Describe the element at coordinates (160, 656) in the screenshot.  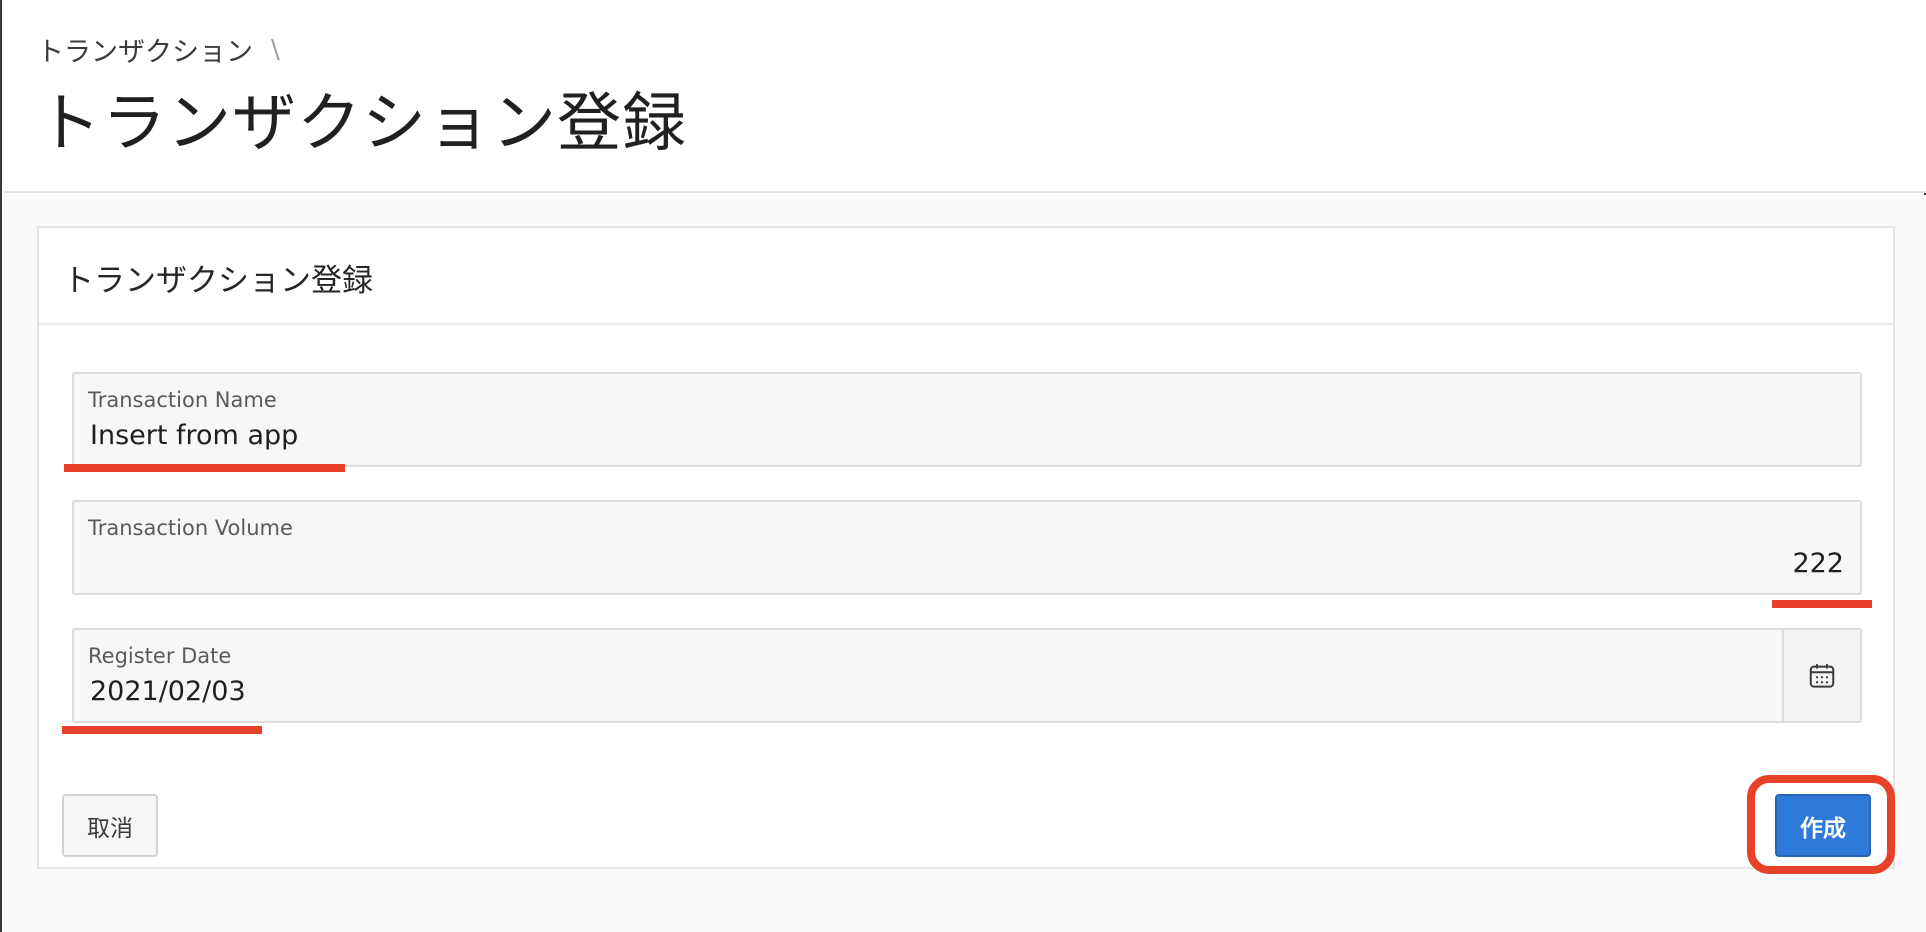
I see `register-date-label: Register Date` at that location.